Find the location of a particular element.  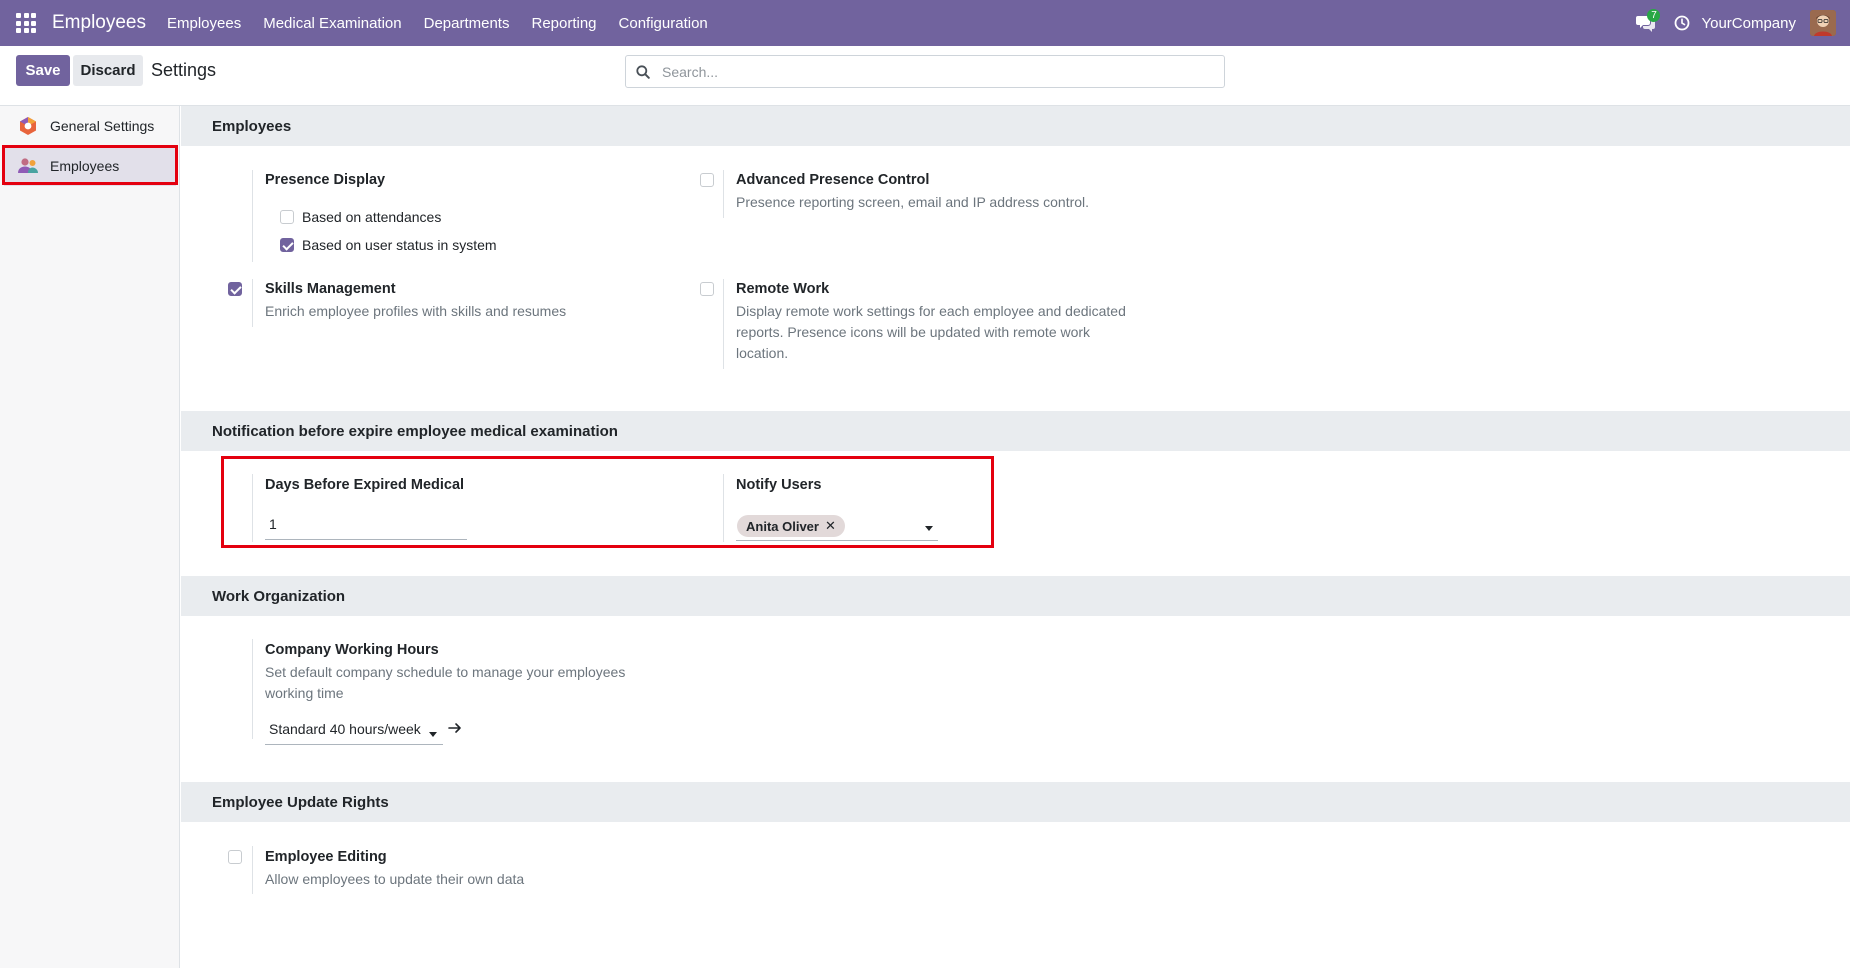

sidebar-item-general-settings: General Settings is located at coordinates (90, 126).